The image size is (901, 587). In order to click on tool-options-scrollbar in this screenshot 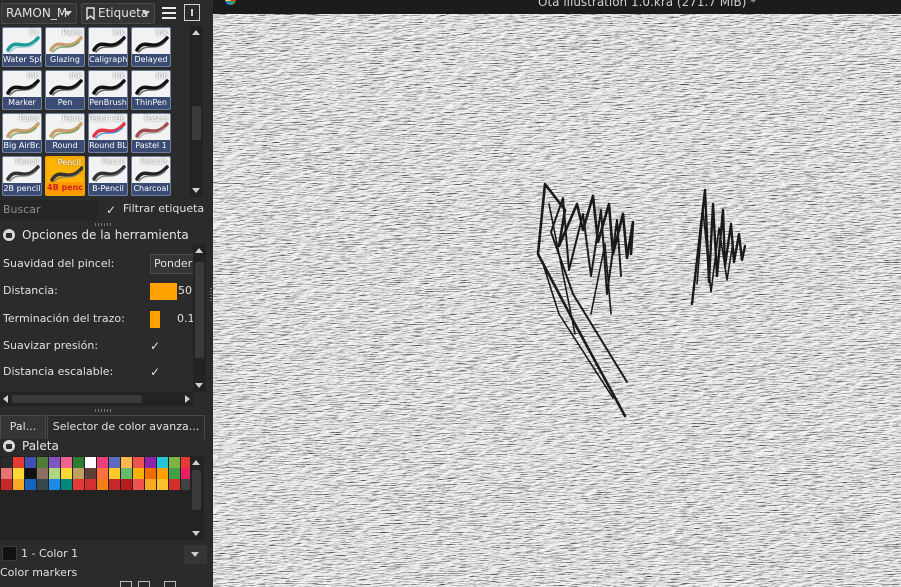, I will do `click(199, 318)`.